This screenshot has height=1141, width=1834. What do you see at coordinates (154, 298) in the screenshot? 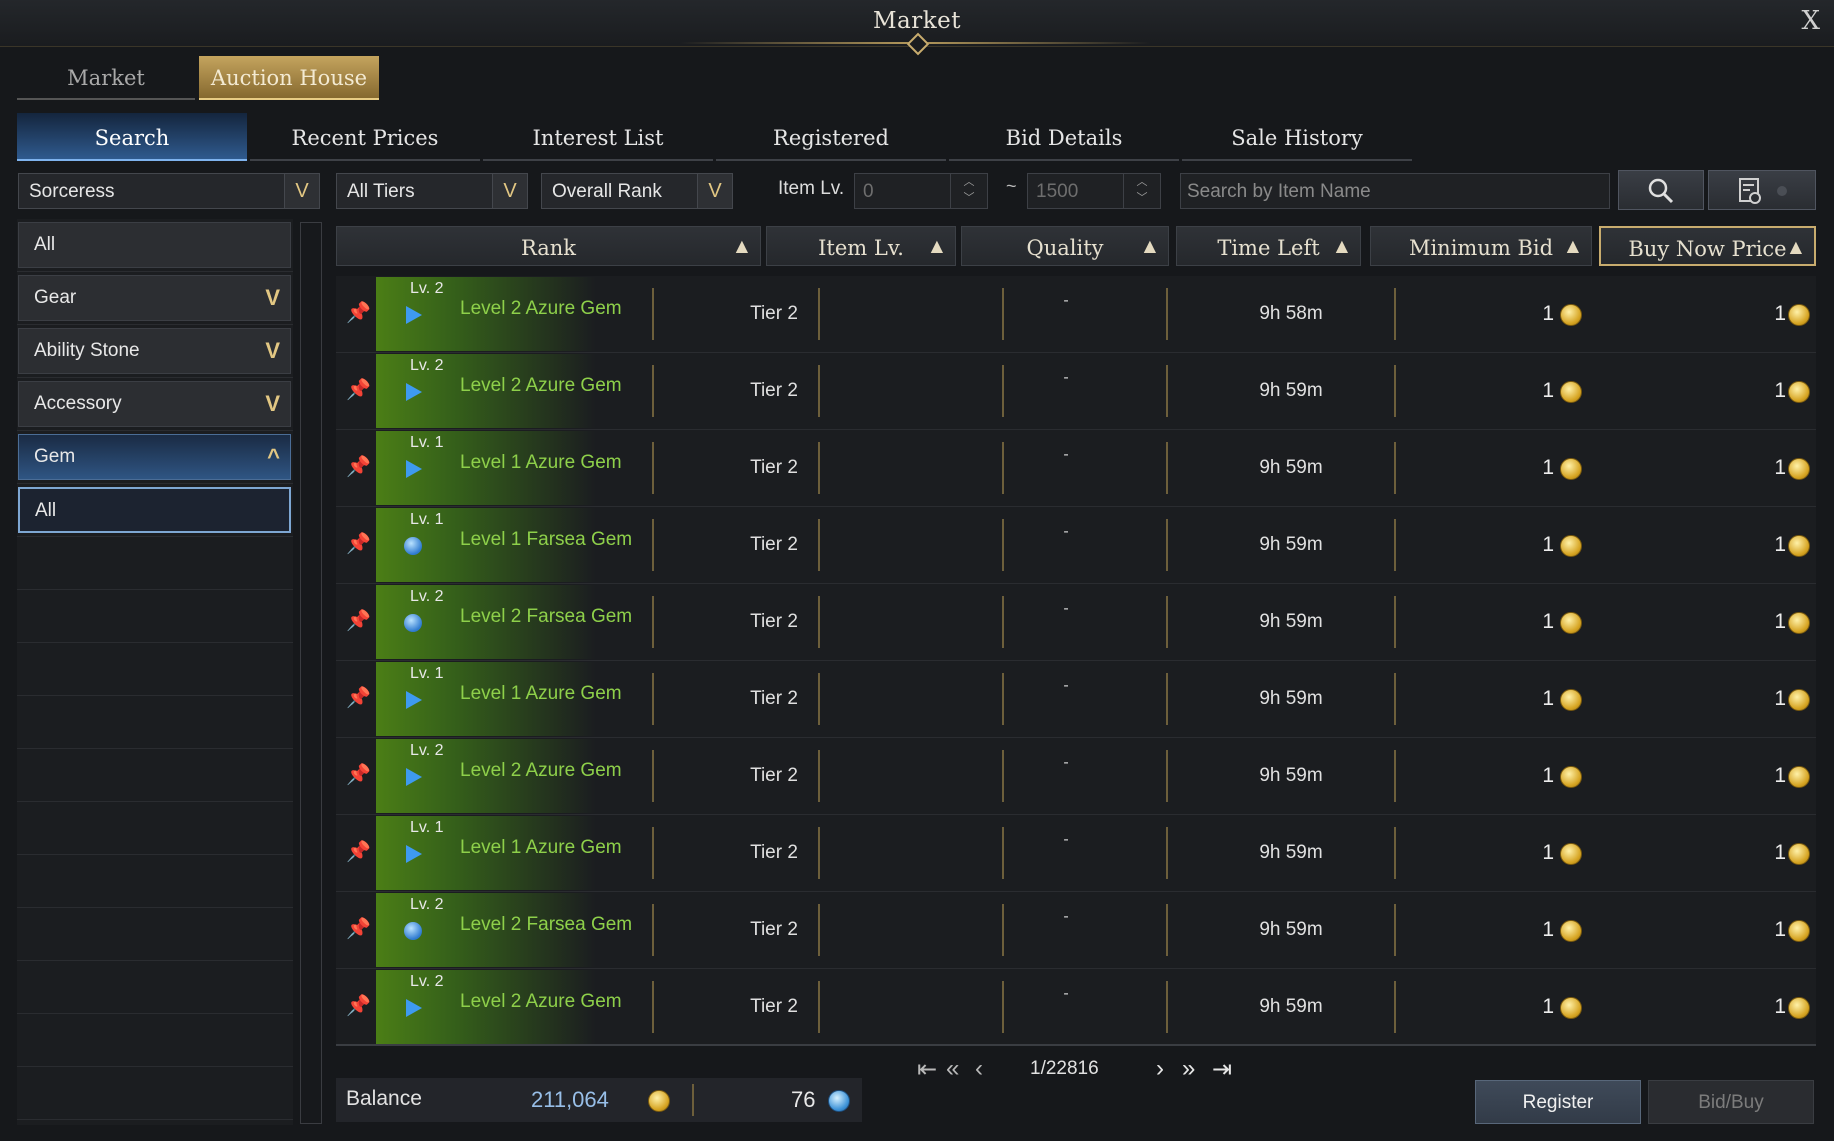
I see `sidebar-item-gear: Gear V` at bounding box center [154, 298].